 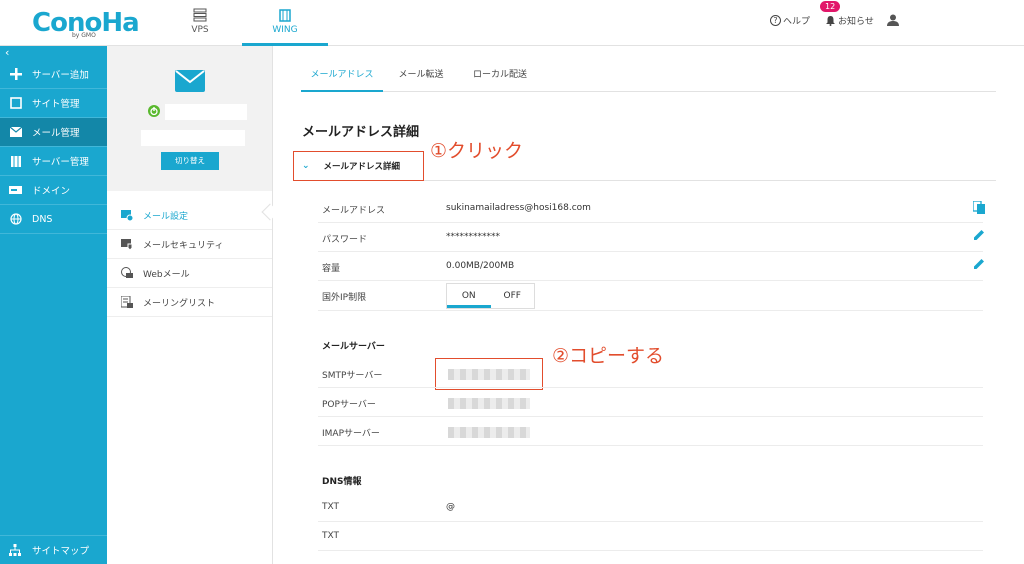 I want to click on plus-icon, so click(x=15, y=74).